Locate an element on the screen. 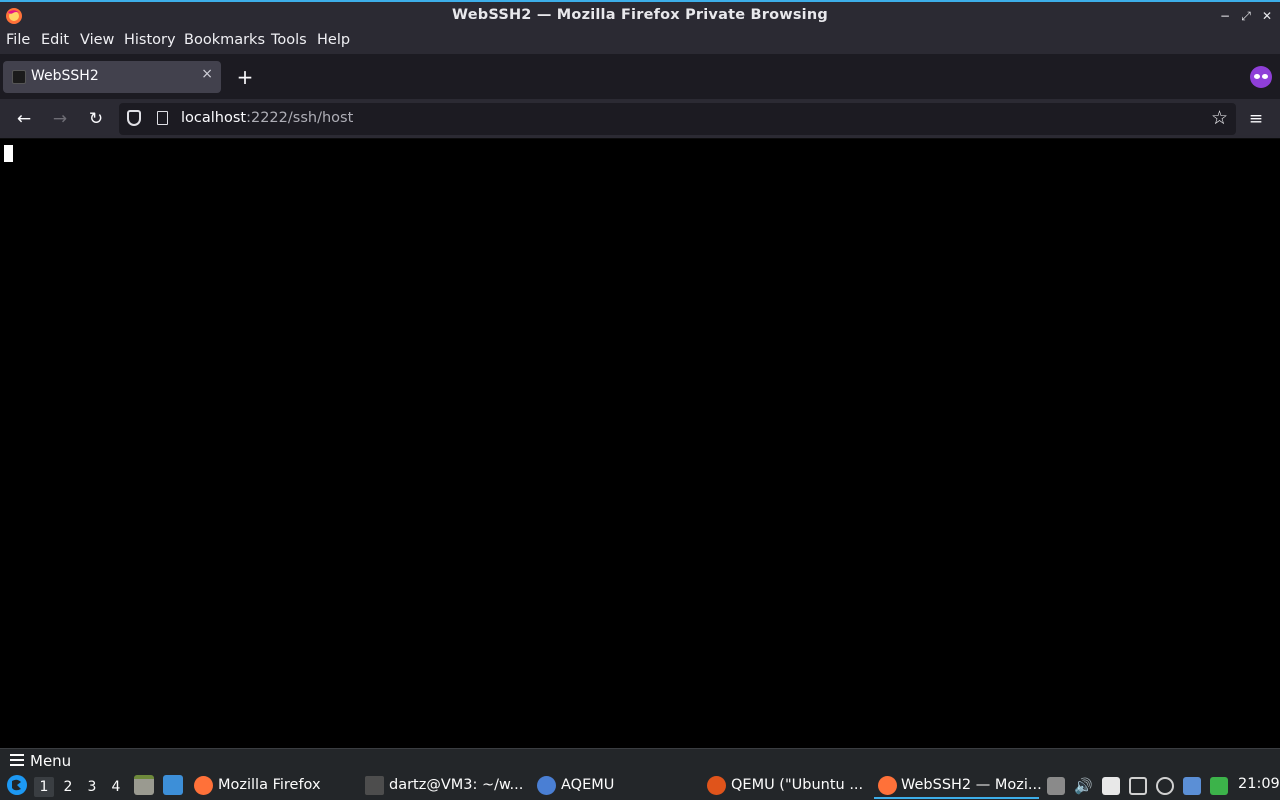  task-mozilla-firefox: Mozilla Firefox is located at coordinates (274, 786).